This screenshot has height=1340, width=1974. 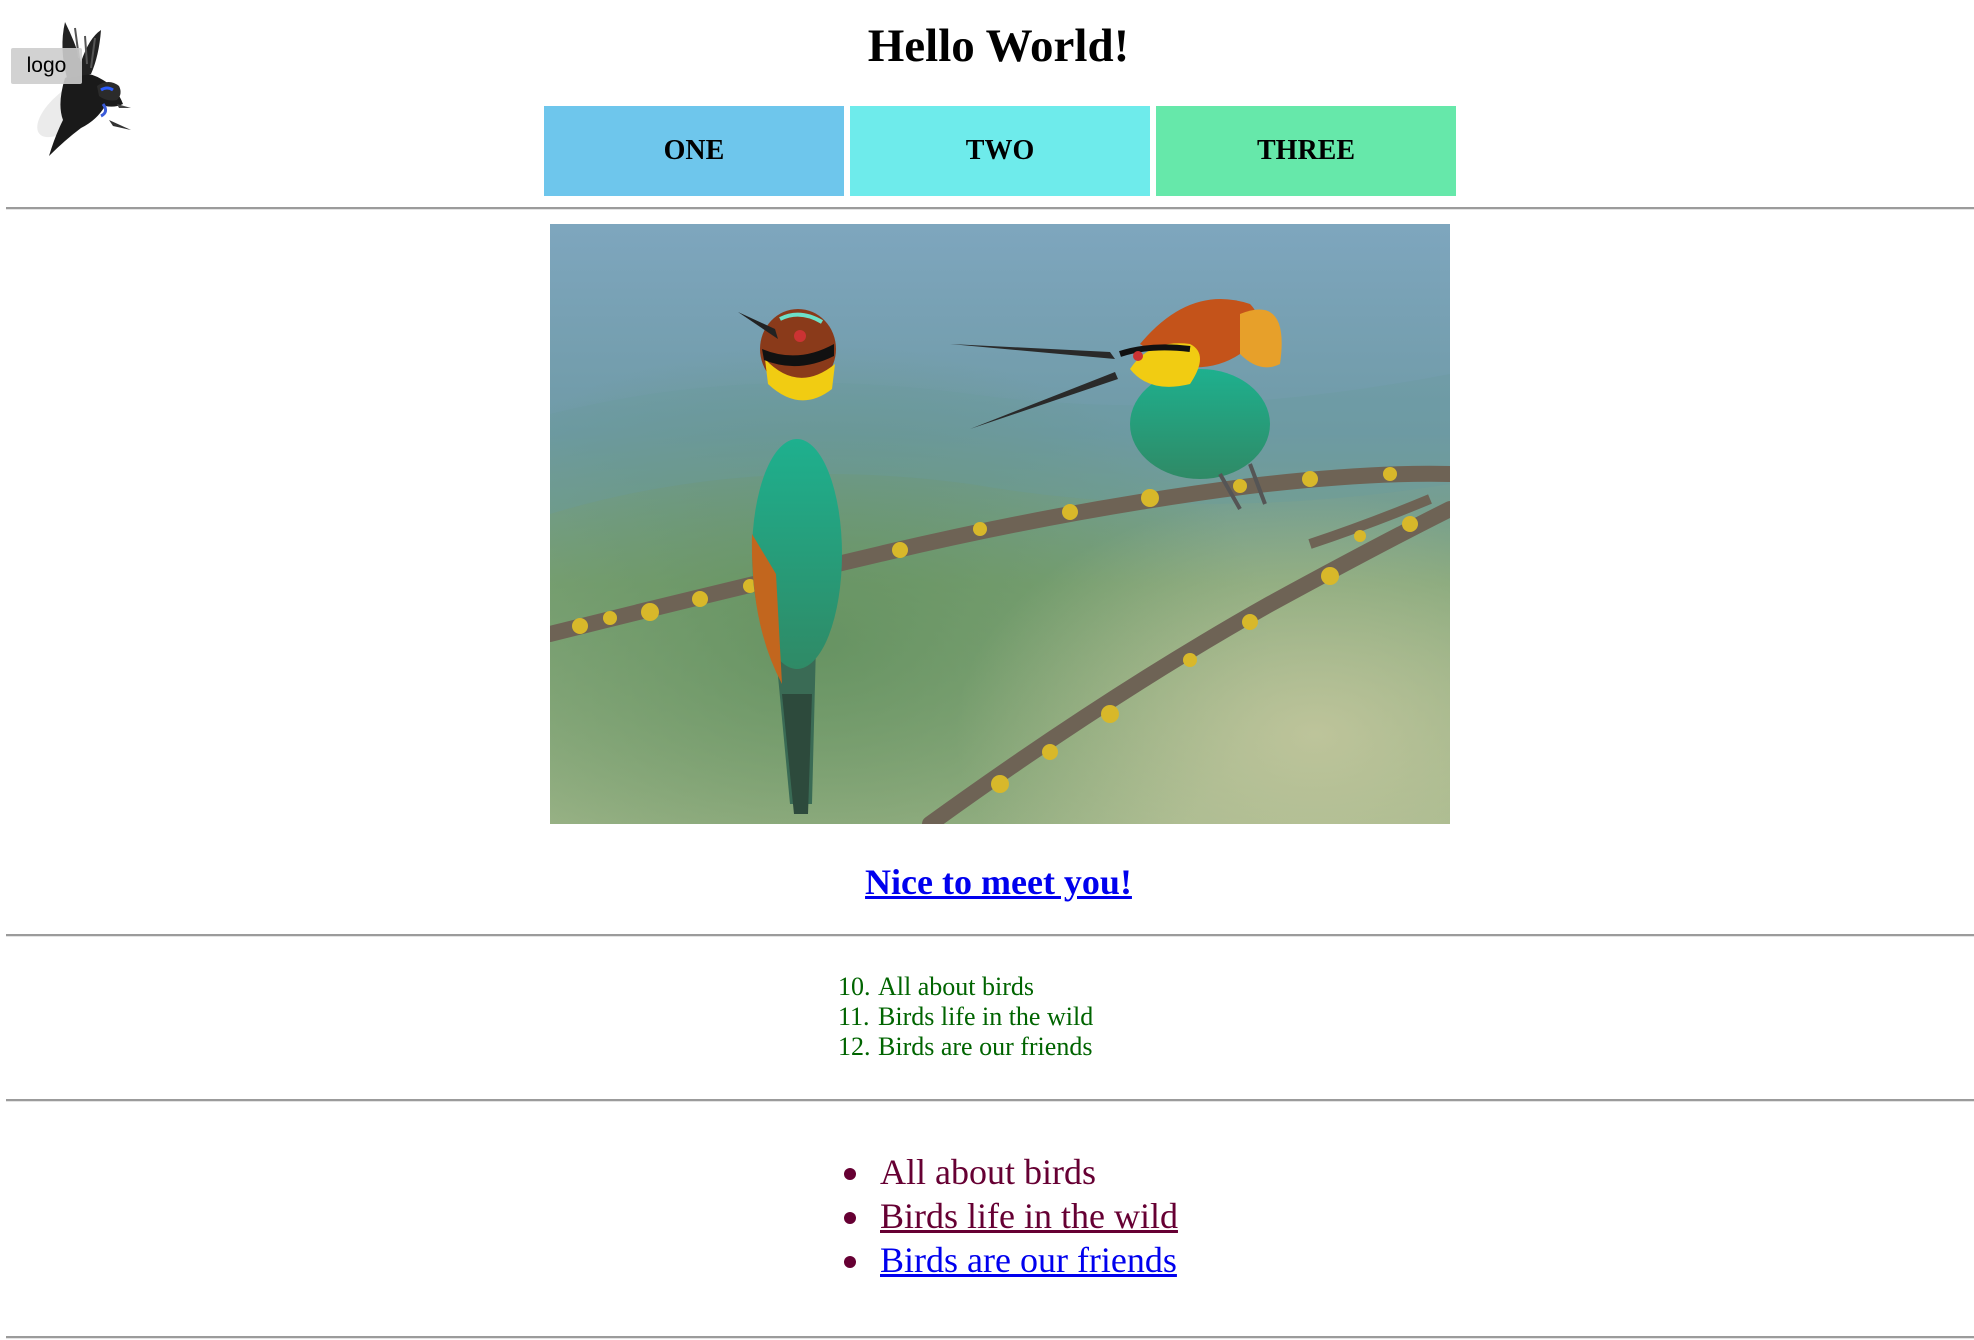 I want to click on list-item: Birds are our friends, so click(x=1009, y=1260).